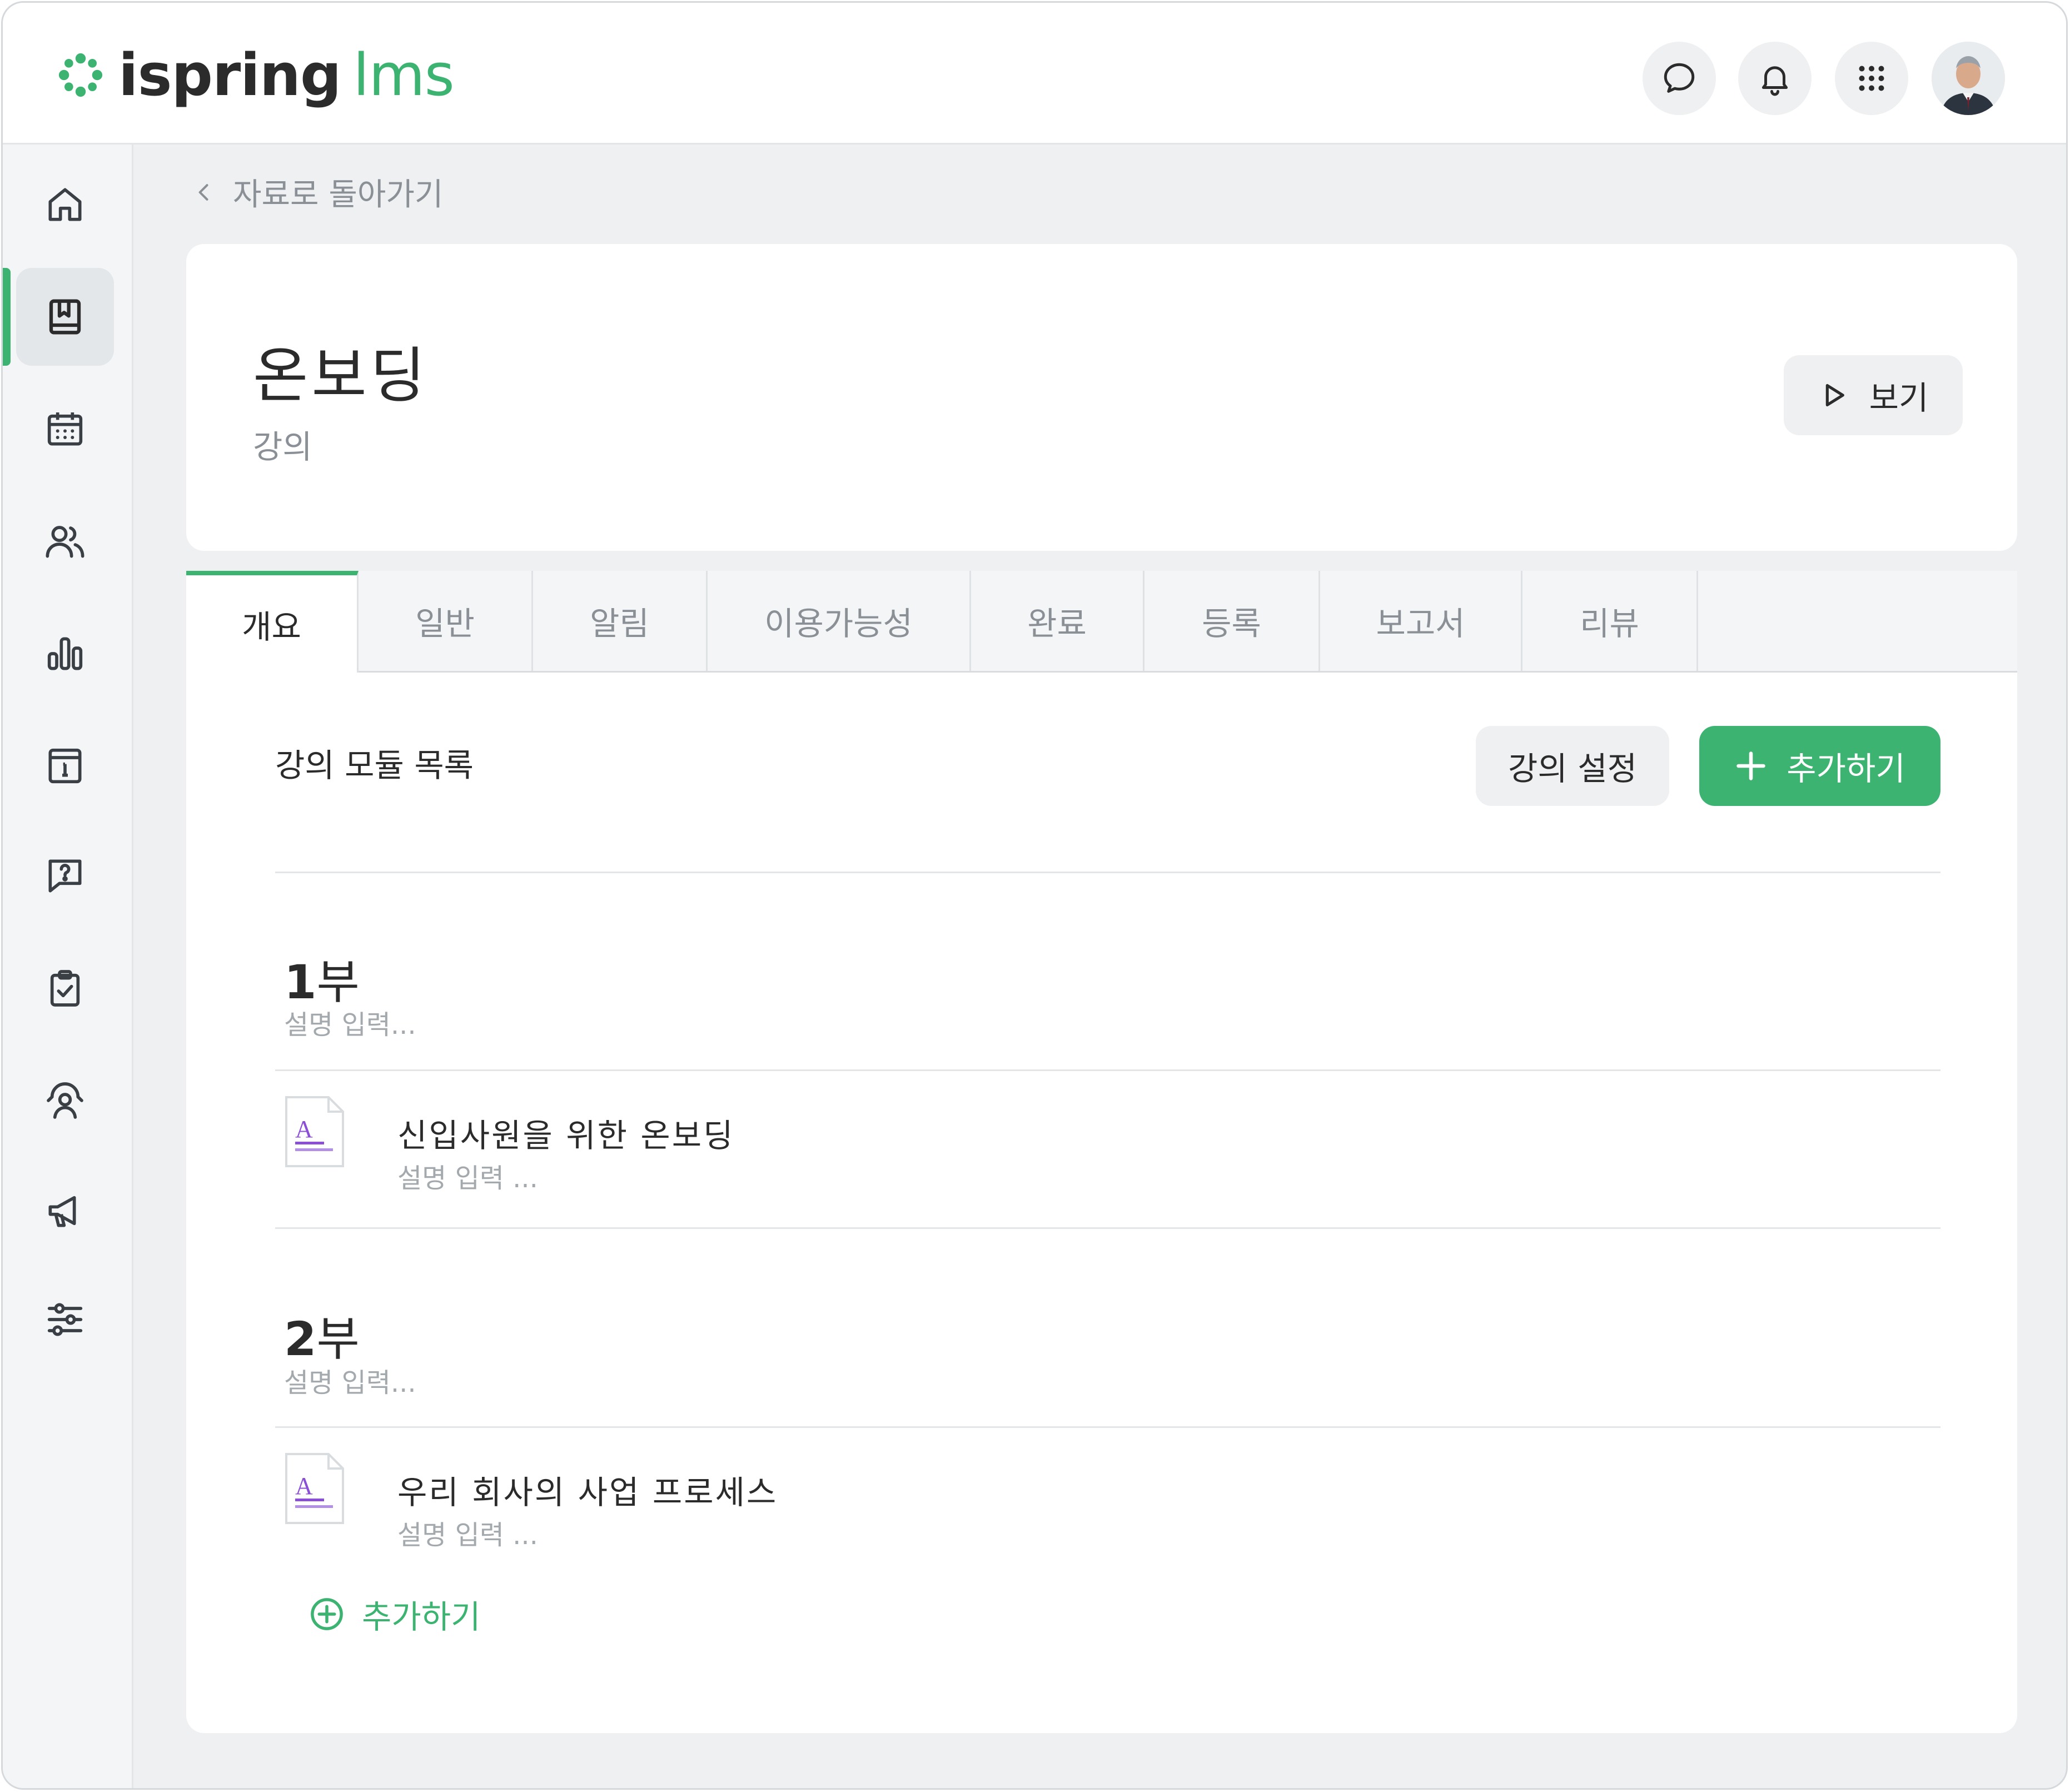 This screenshot has height=1792, width=2070. I want to click on sidebar-item-calendar, so click(65, 429).